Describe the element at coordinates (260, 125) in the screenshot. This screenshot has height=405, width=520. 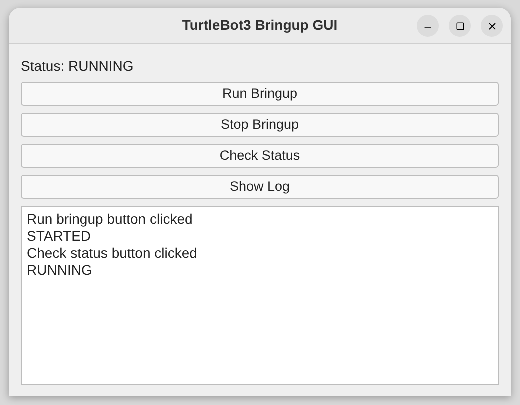
I see `action-button: Stop Bringup` at that location.